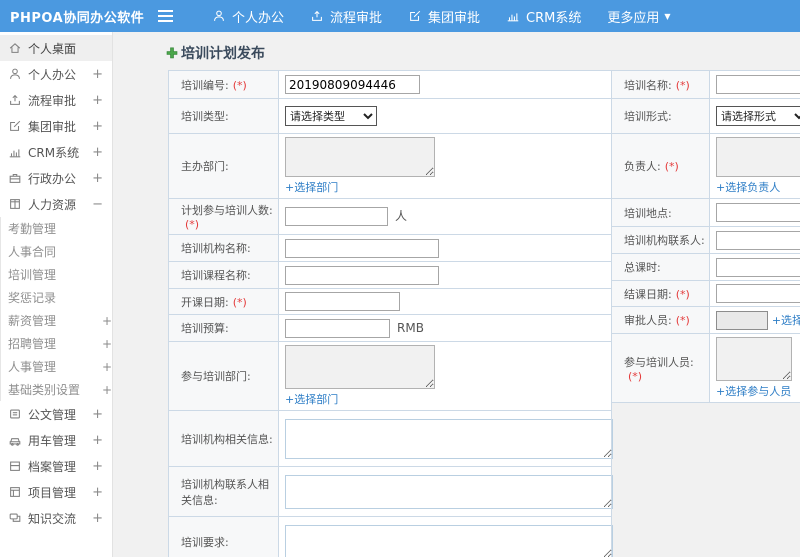 This screenshot has height=557, width=800. Describe the element at coordinates (331, 116) in the screenshot. I see `select-input: 请选择类型` at that location.